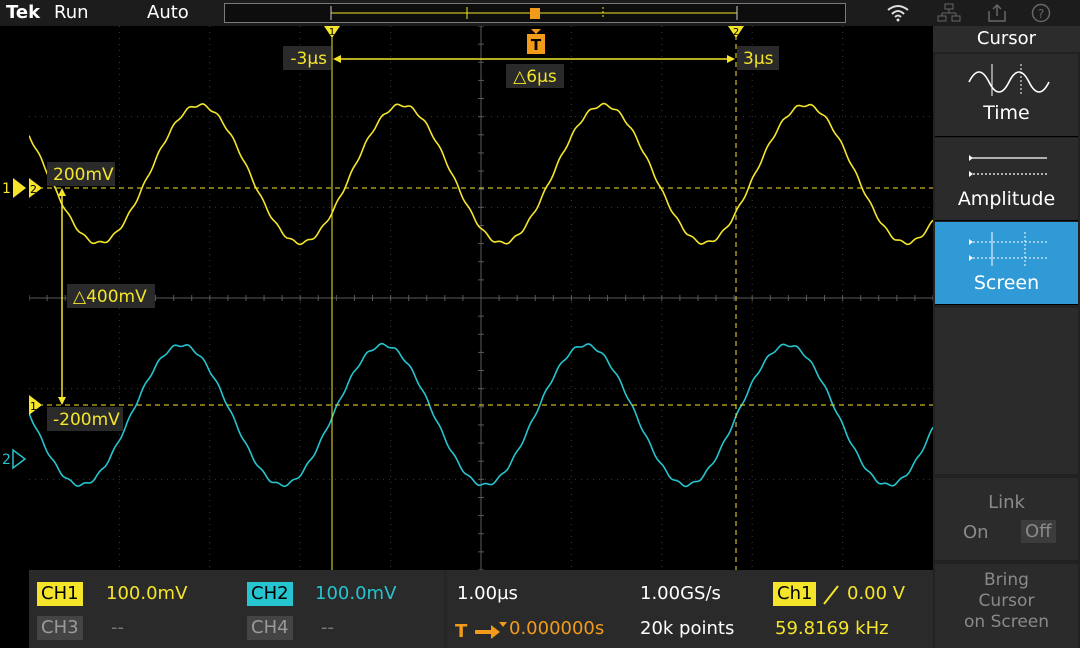  Describe the element at coordinates (117, 627) in the screenshot. I see `ch3-scale: --` at that location.